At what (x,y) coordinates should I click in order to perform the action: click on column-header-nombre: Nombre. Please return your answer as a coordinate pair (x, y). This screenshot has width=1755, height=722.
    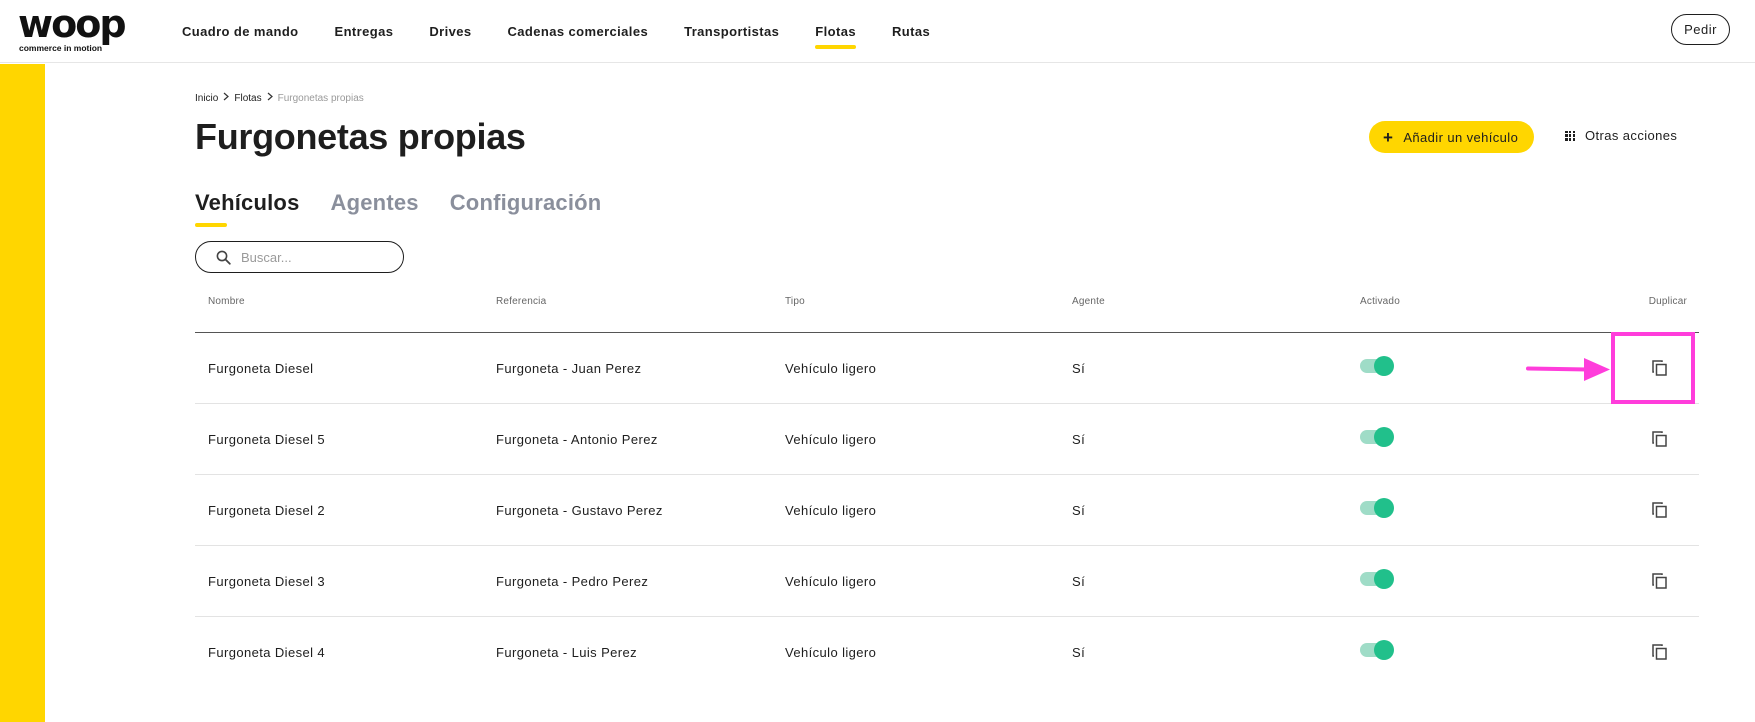
    Looking at the image, I should click on (226, 301).